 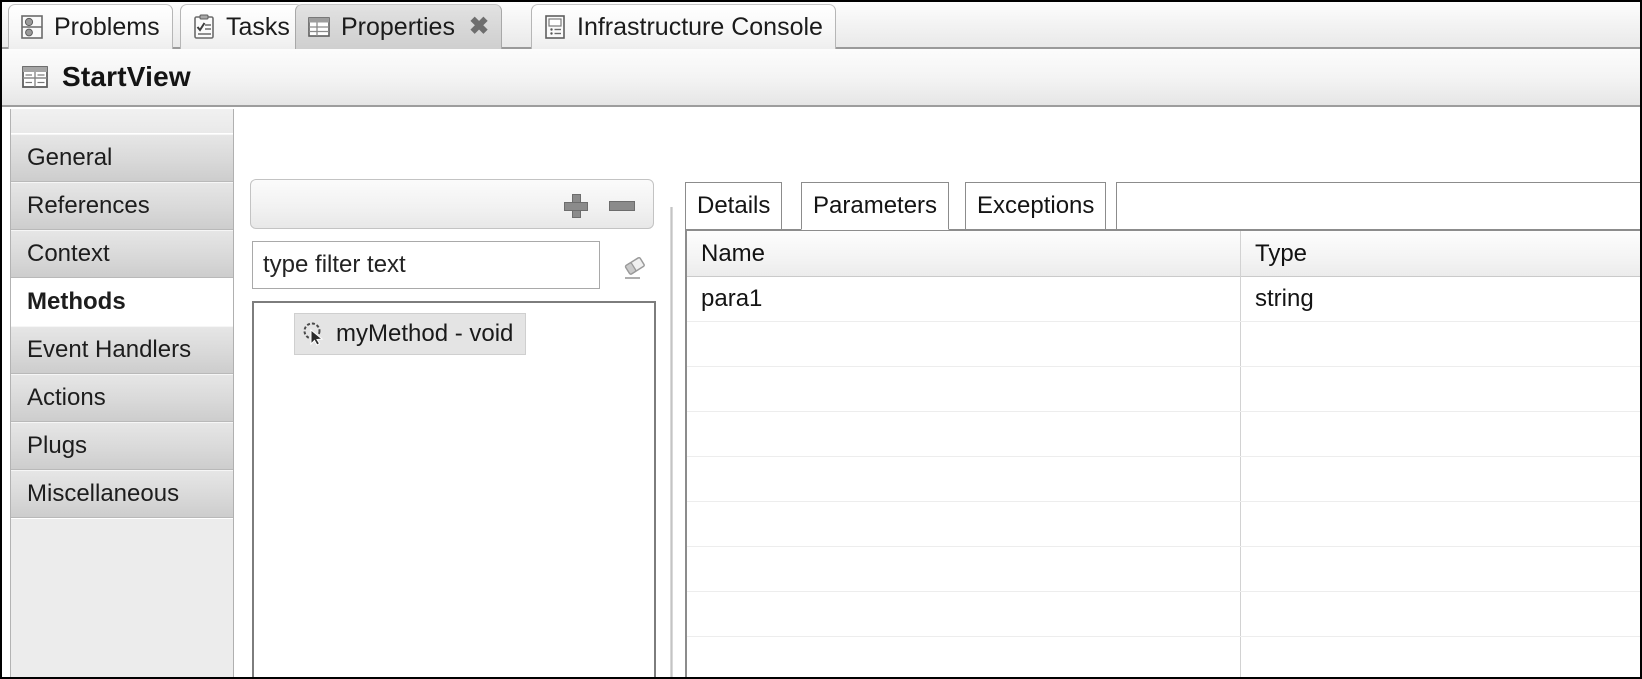 I want to click on list-item: myMethod - void, so click(x=410, y=334).